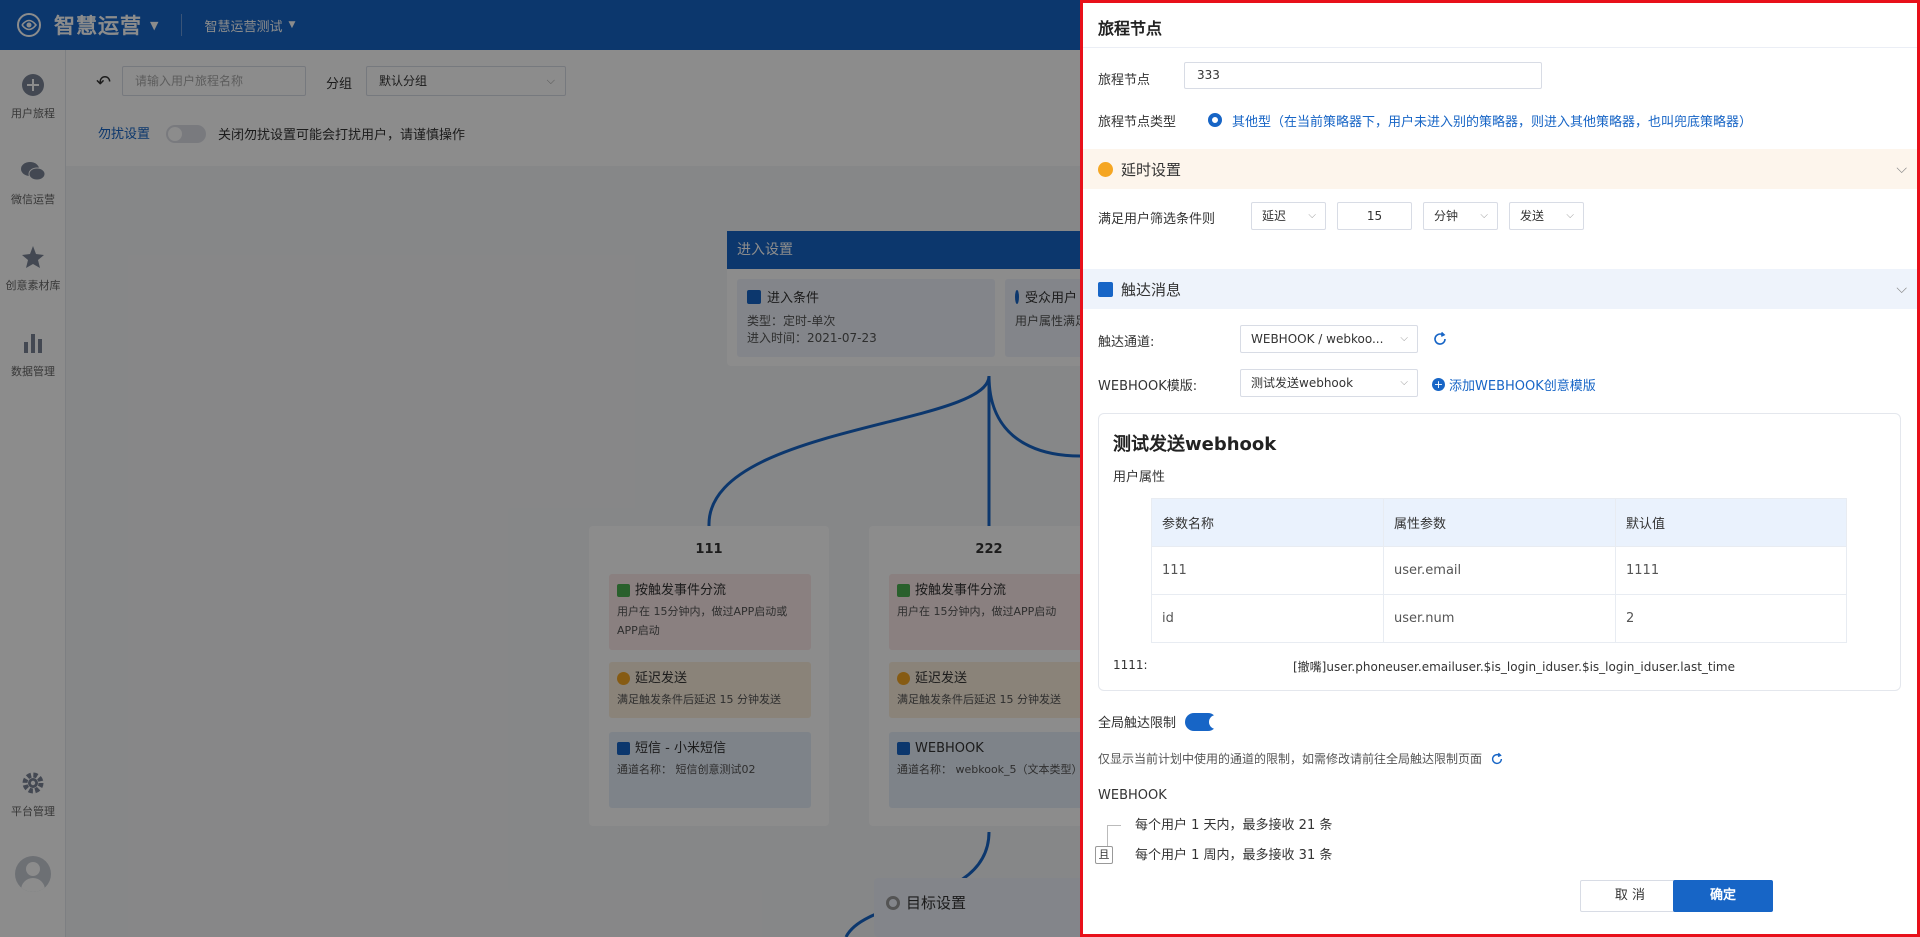 This screenshot has height=937, width=1920. I want to click on delay-section-title: 延时设置, so click(1151, 169).